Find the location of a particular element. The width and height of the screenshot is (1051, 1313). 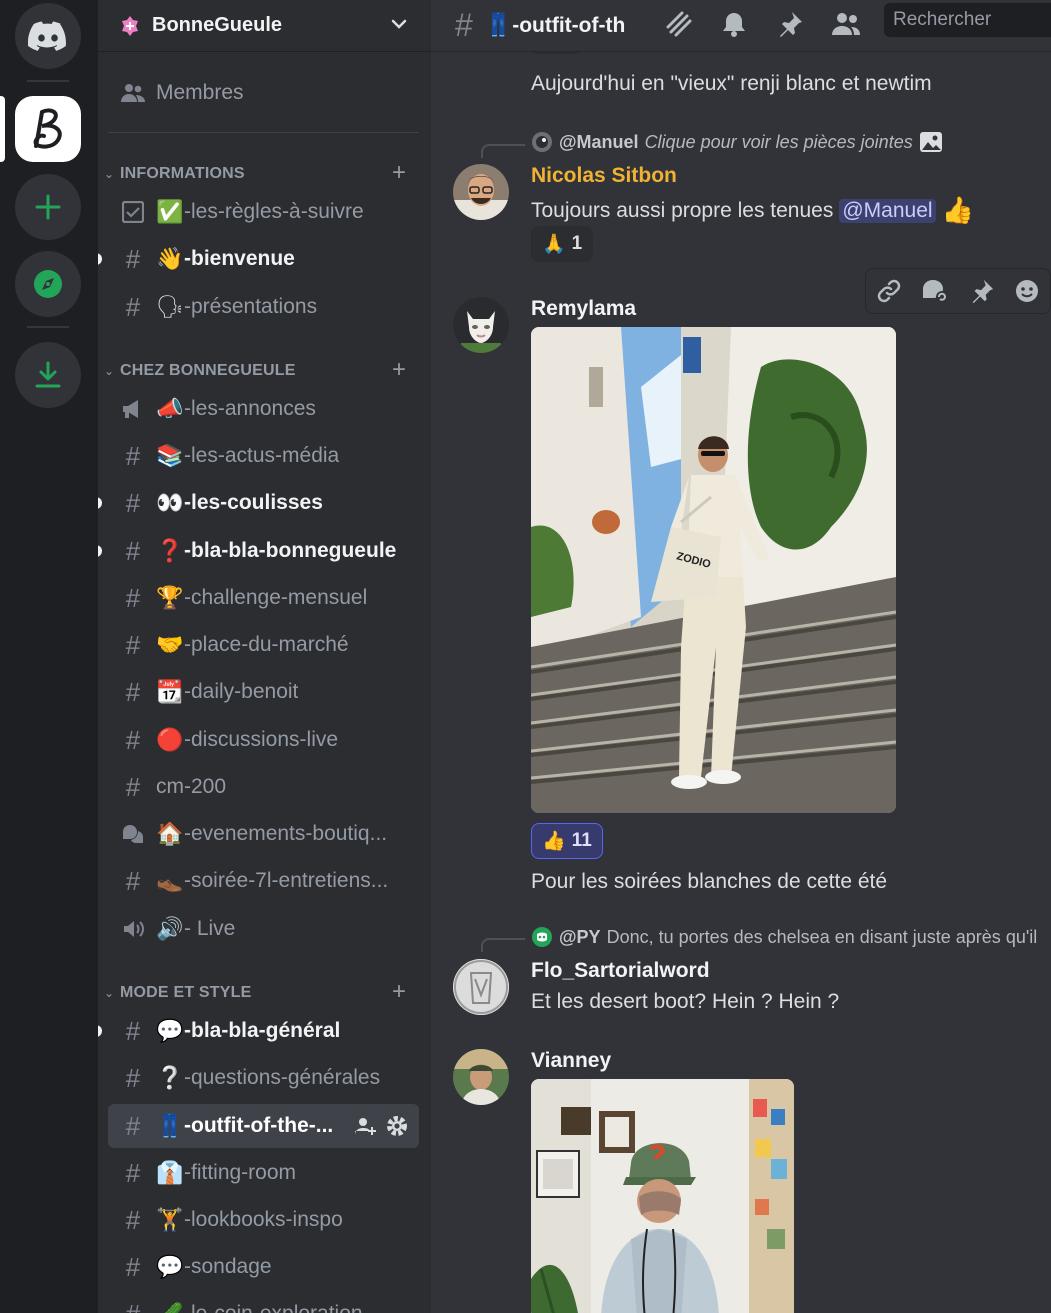

channel-label: -fitting-room is located at coordinates (240, 1172).